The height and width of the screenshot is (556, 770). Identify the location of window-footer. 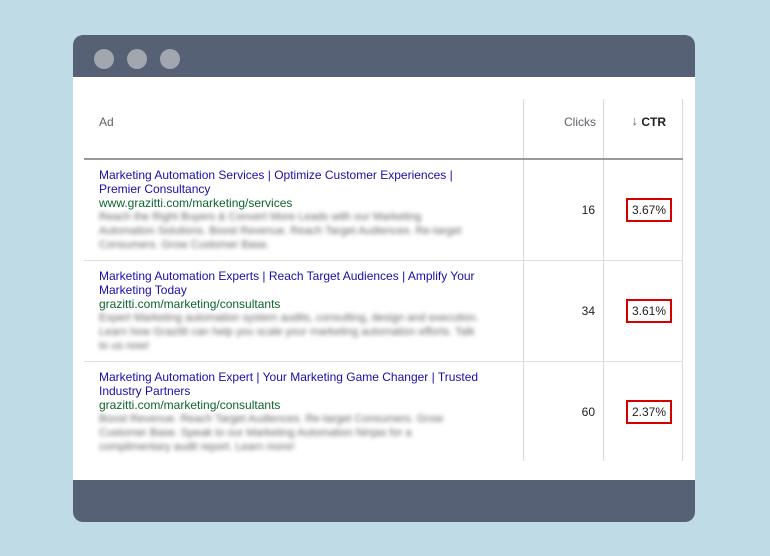
(384, 501).